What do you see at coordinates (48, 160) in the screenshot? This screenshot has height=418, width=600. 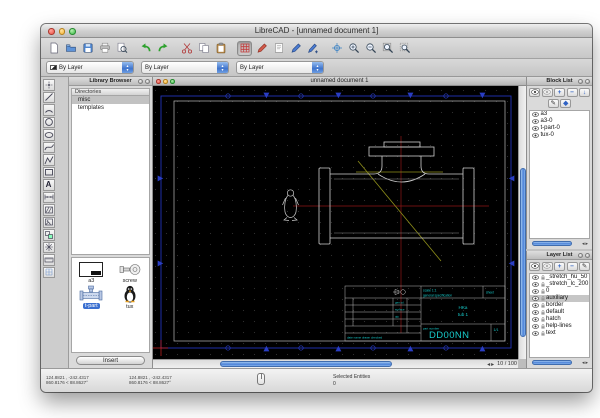 I see `polyline-tool-button` at bounding box center [48, 160].